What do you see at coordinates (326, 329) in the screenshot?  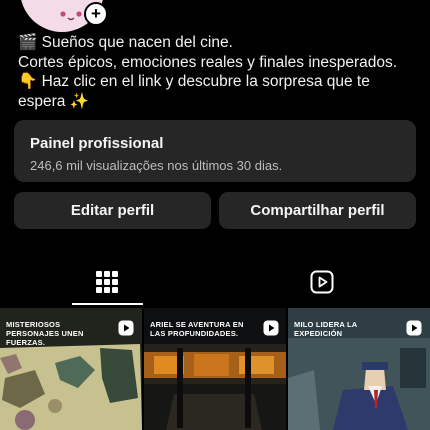 I see `post-caption: MILO LIDERA LA EXPEDICIÓN` at bounding box center [326, 329].